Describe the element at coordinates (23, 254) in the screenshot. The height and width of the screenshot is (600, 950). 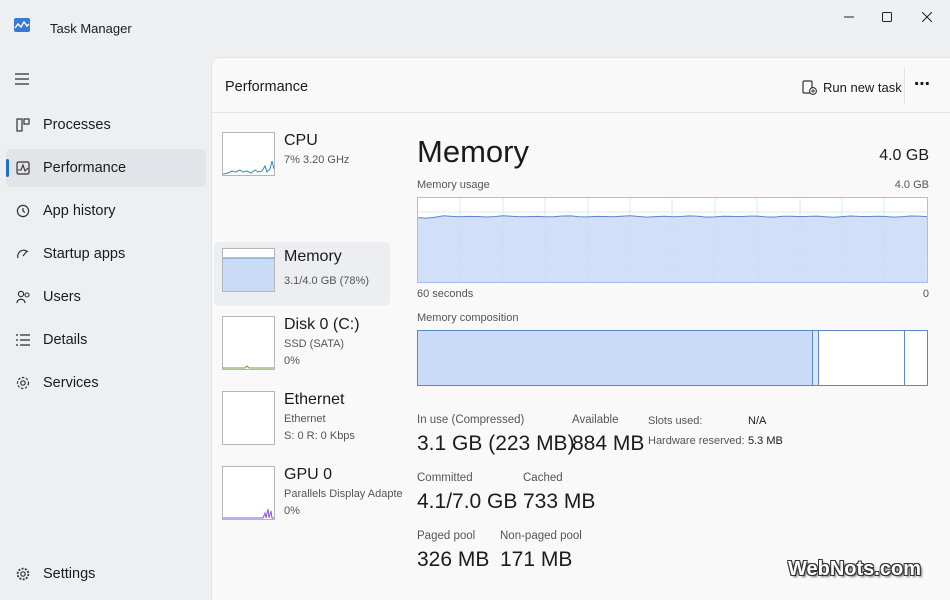
I see `startup-apps-icon` at that location.